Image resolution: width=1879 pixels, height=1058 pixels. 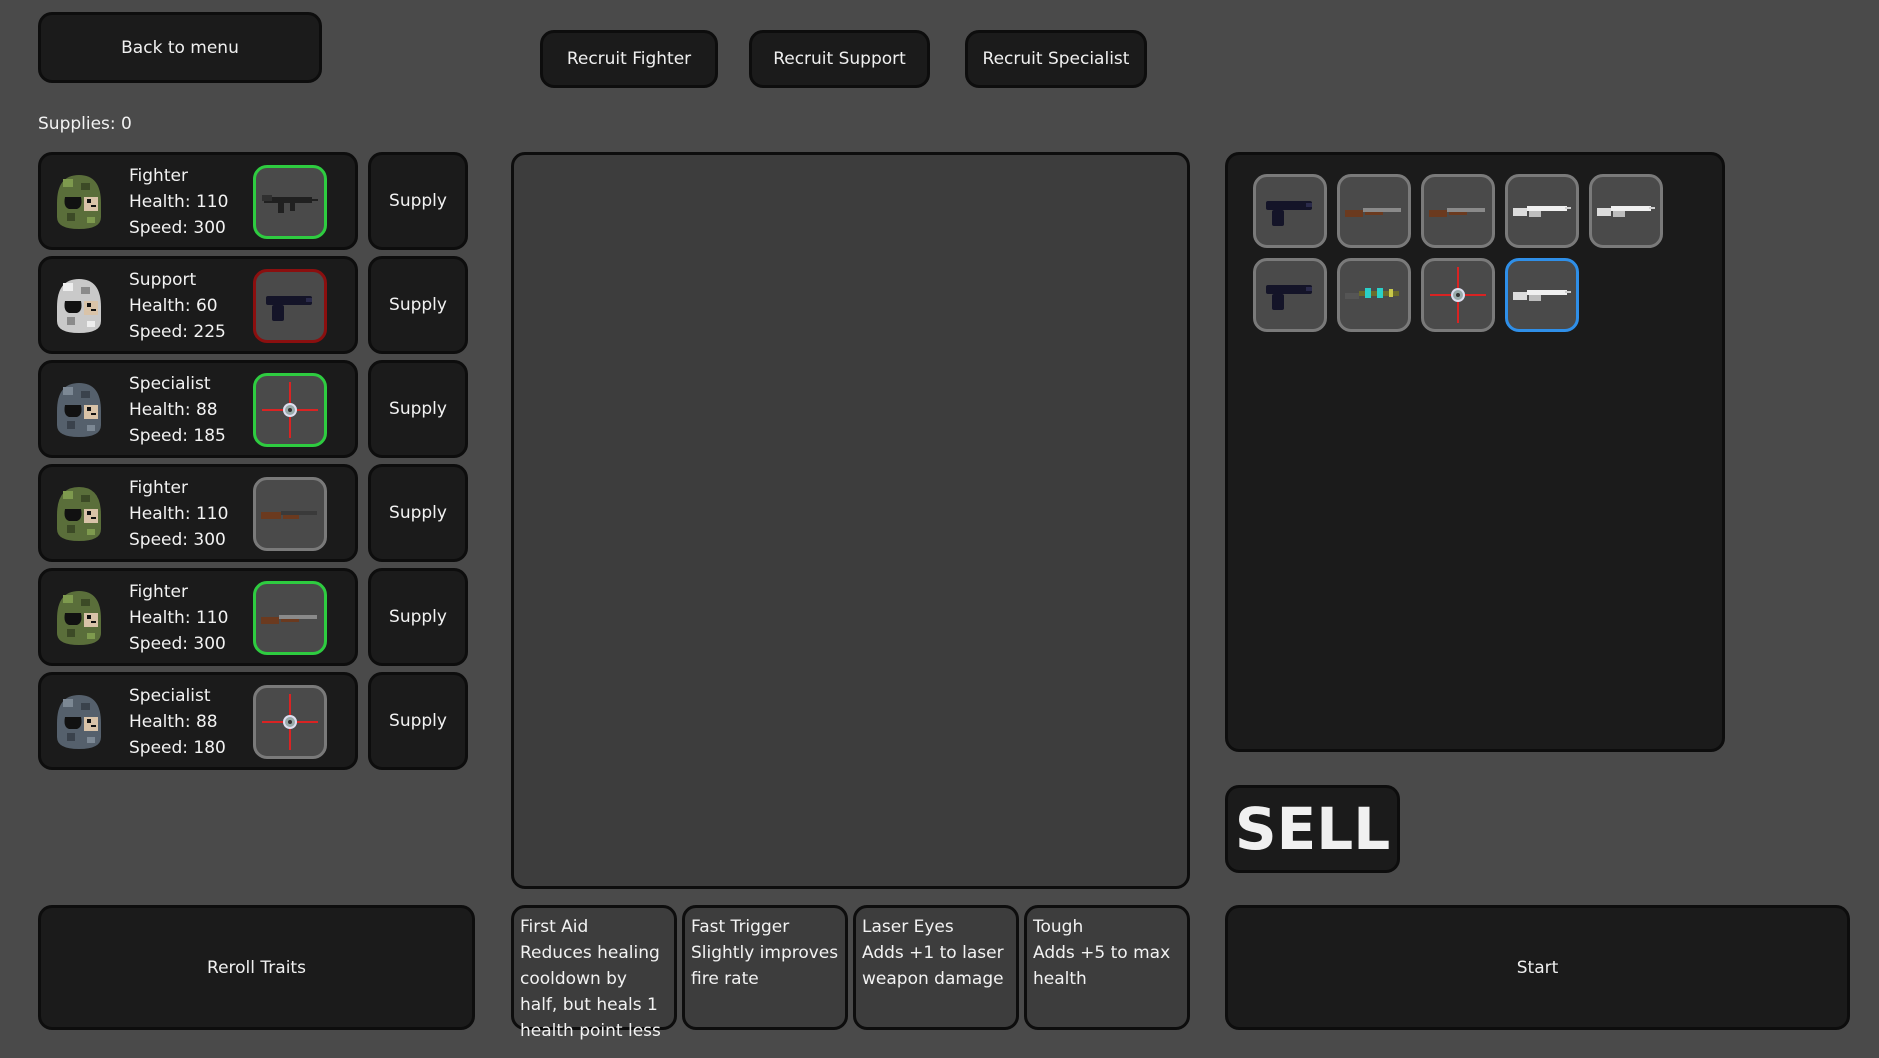 I want to click on trait-description: Slightly improves fire rate, so click(x=765, y=966).